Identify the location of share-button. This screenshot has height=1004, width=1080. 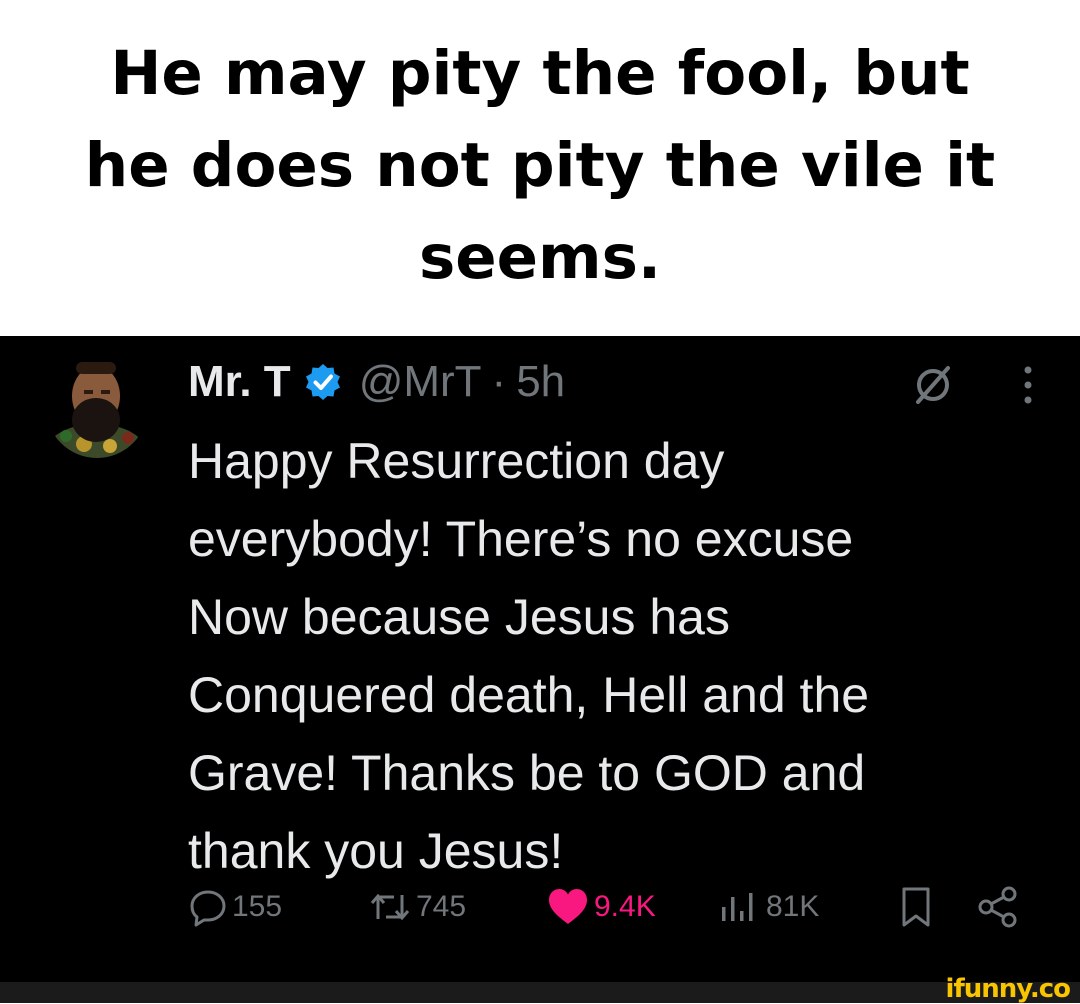
(998, 907).